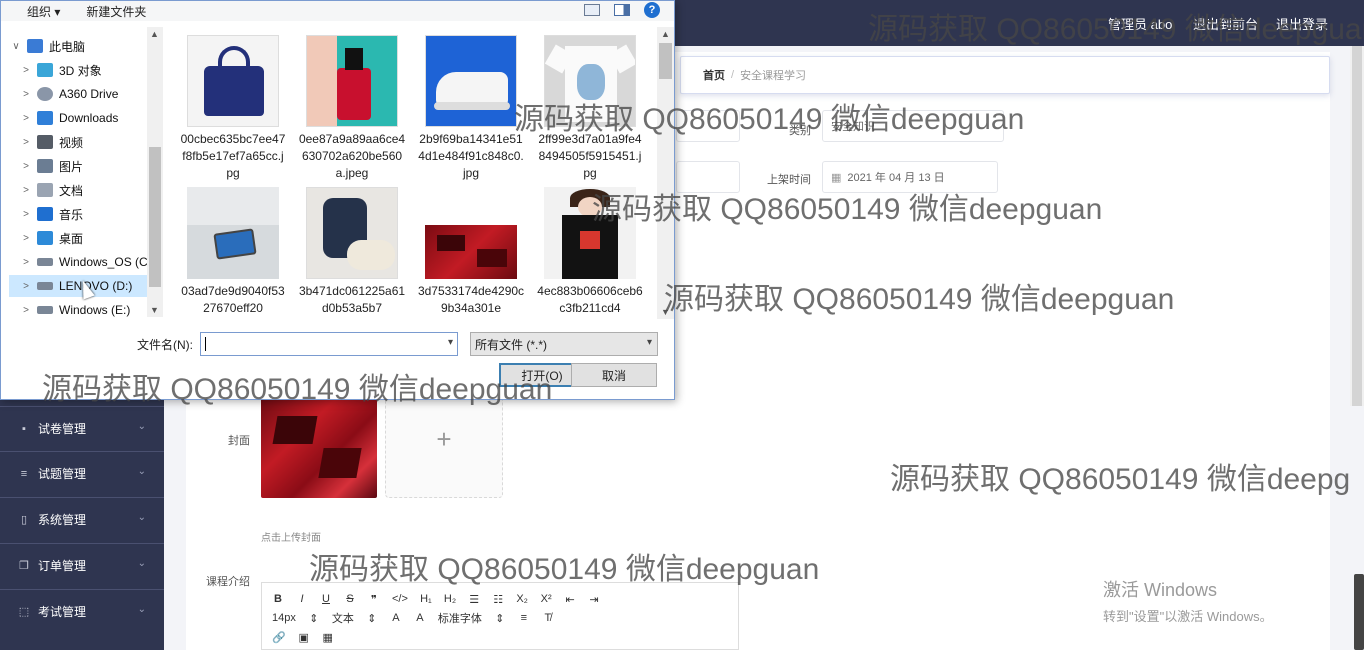  I want to click on page-scrollbar, so click(1357, 226).